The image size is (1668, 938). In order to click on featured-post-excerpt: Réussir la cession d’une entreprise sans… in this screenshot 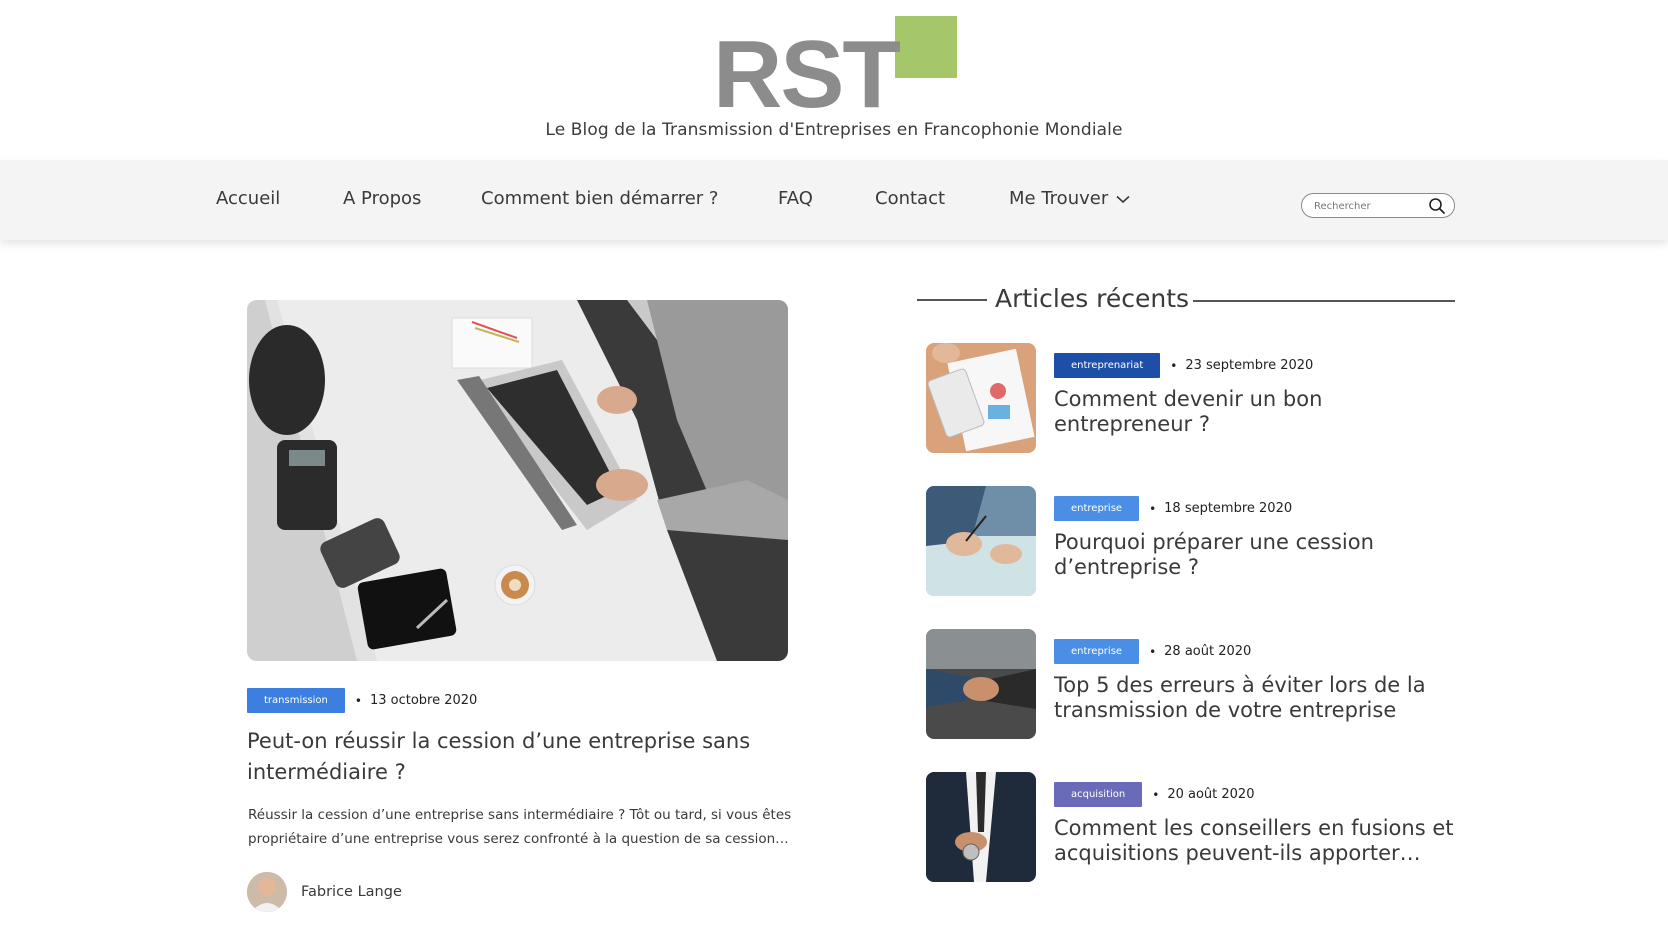, I will do `click(520, 827)`.